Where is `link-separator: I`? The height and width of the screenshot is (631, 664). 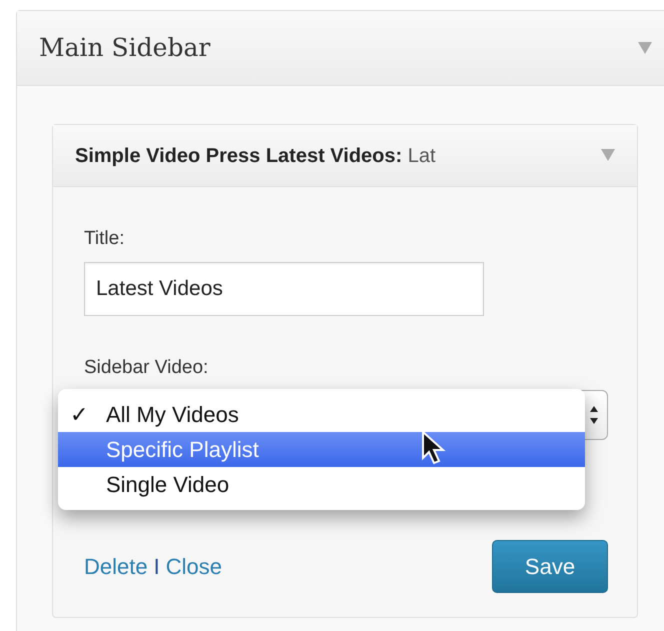 link-separator: I is located at coordinates (157, 566).